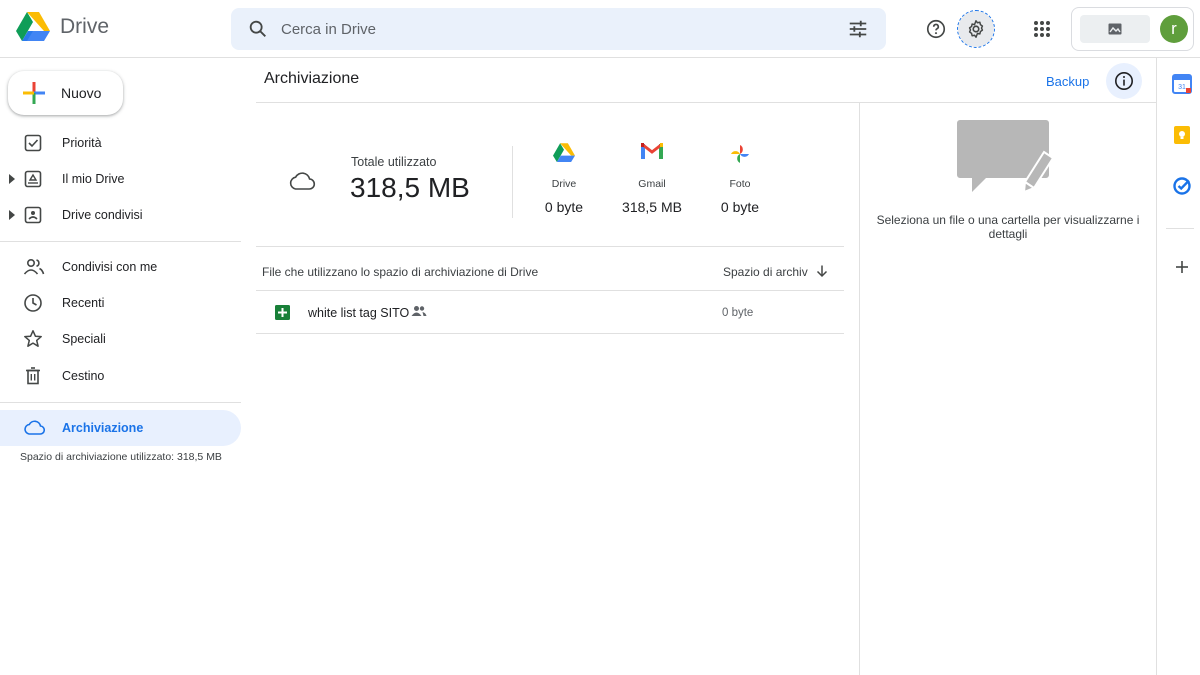 The height and width of the screenshot is (675, 1200). What do you see at coordinates (258, 29) in the screenshot?
I see `search-icon` at bounding box center [258, 29].